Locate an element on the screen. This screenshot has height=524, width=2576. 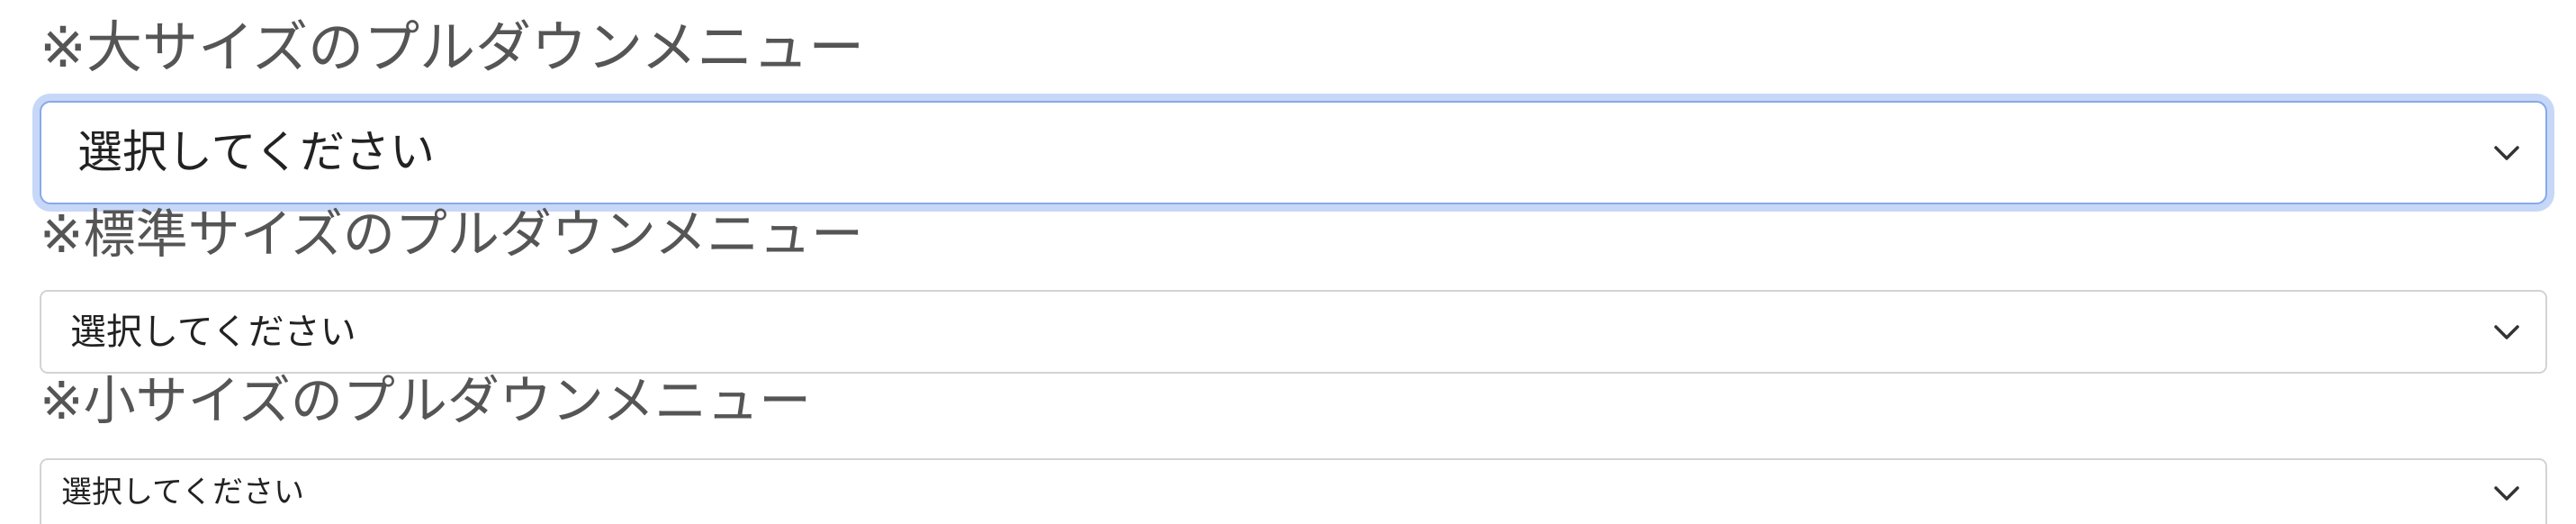
large-select-value: 選択してください is located at coordinates (256, 152).